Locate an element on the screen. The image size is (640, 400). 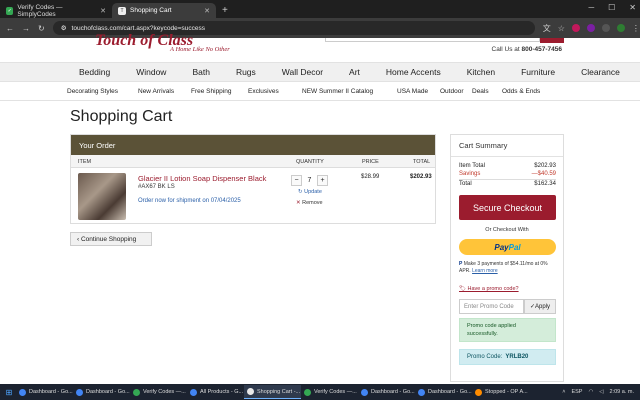
bookmark-star-icon: ☆ is located at coordinates (561, 28).